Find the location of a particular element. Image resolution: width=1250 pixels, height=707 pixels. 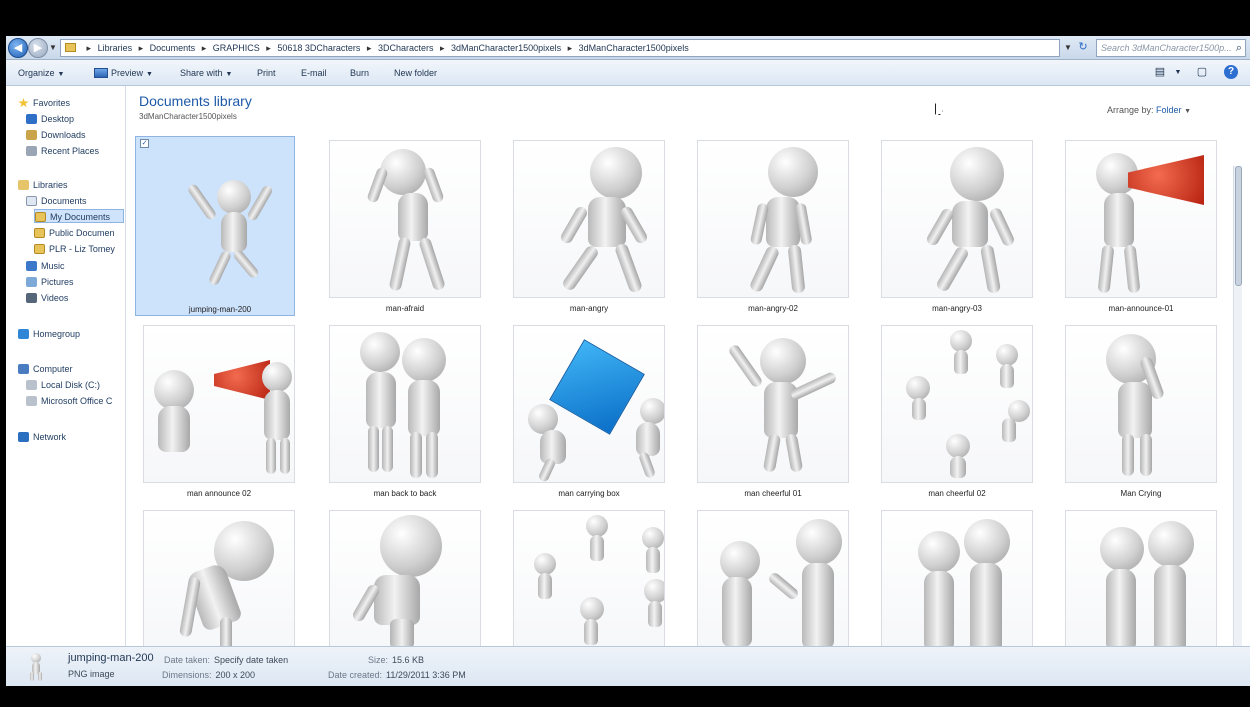

crumb-50618: 50618 3DCharacters is located at coordinates (318, 48).